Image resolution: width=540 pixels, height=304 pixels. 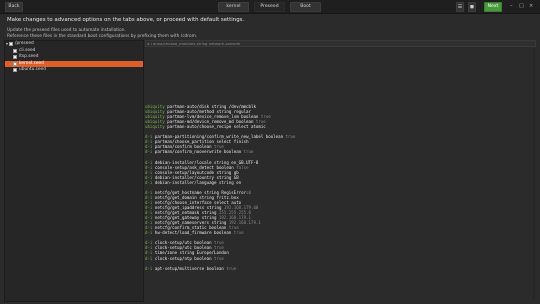 I want to click on tab-boot: Boot, so click(x=305, y=7).